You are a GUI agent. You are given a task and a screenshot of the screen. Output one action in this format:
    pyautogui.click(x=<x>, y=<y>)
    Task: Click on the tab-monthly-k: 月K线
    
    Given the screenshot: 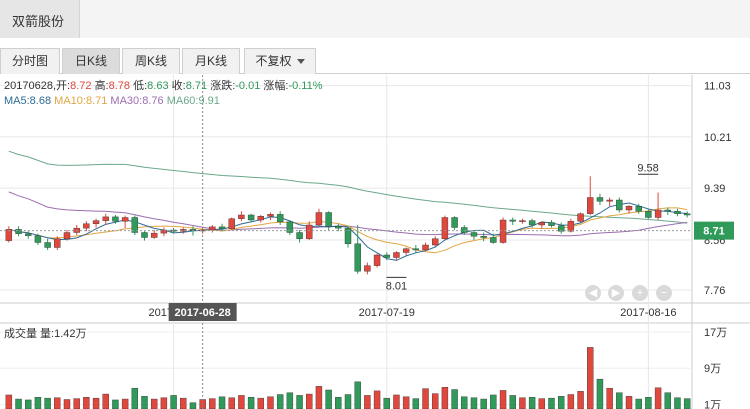 What is the action you would take?
    pyautogui.click(x=211, y=61)
    